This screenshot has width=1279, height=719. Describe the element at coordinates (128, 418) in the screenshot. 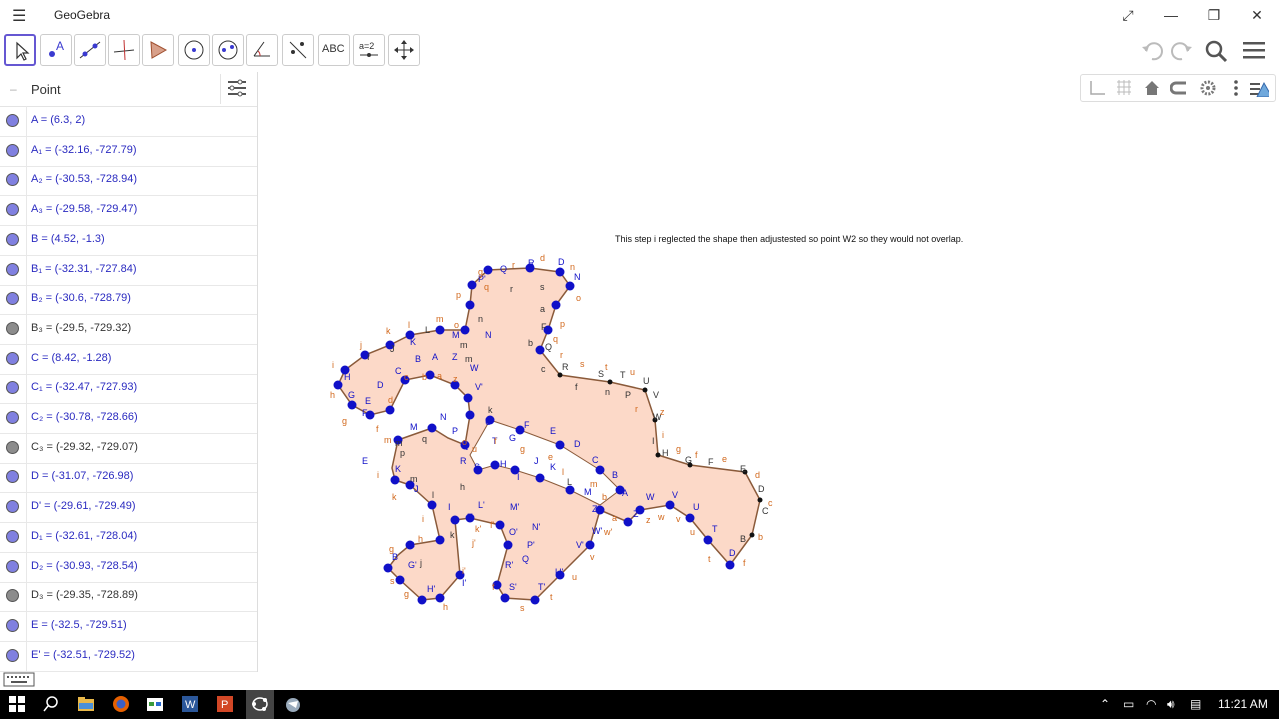

I see `algebra-row: C₂ = (-30.78, -728.66)` at that location.